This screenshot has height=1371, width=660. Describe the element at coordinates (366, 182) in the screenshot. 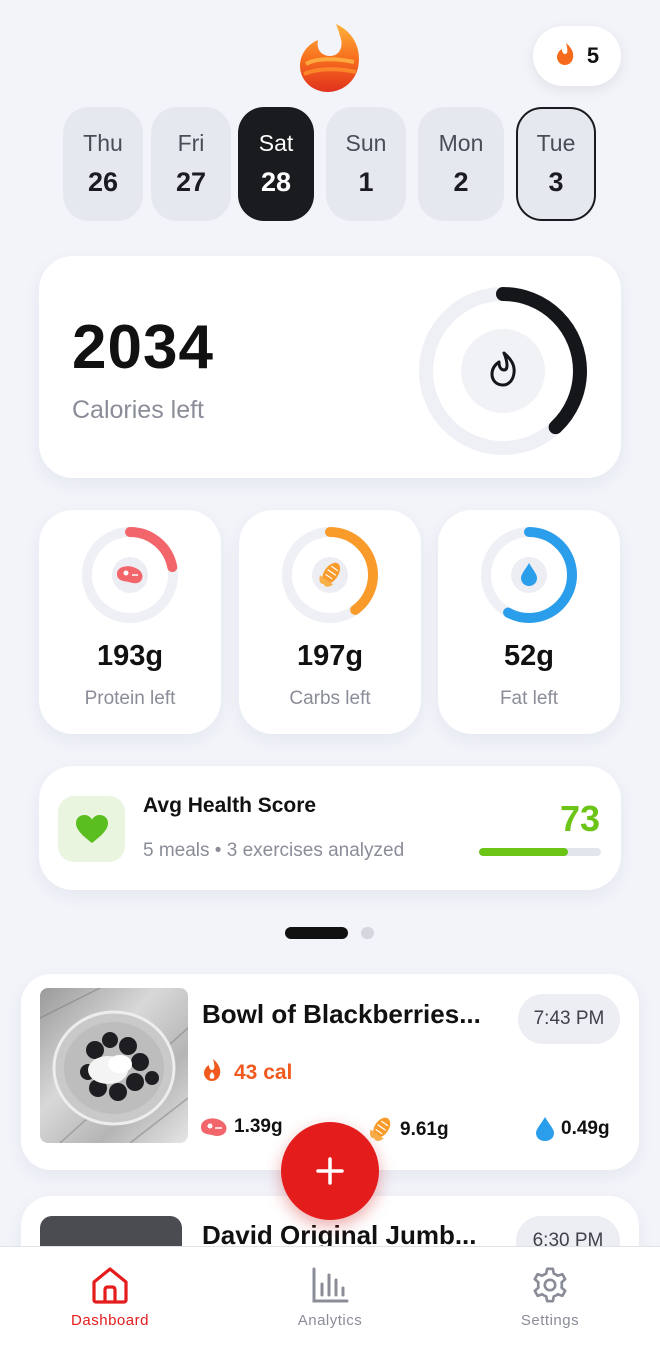

I see `day-date: 1` at that location.